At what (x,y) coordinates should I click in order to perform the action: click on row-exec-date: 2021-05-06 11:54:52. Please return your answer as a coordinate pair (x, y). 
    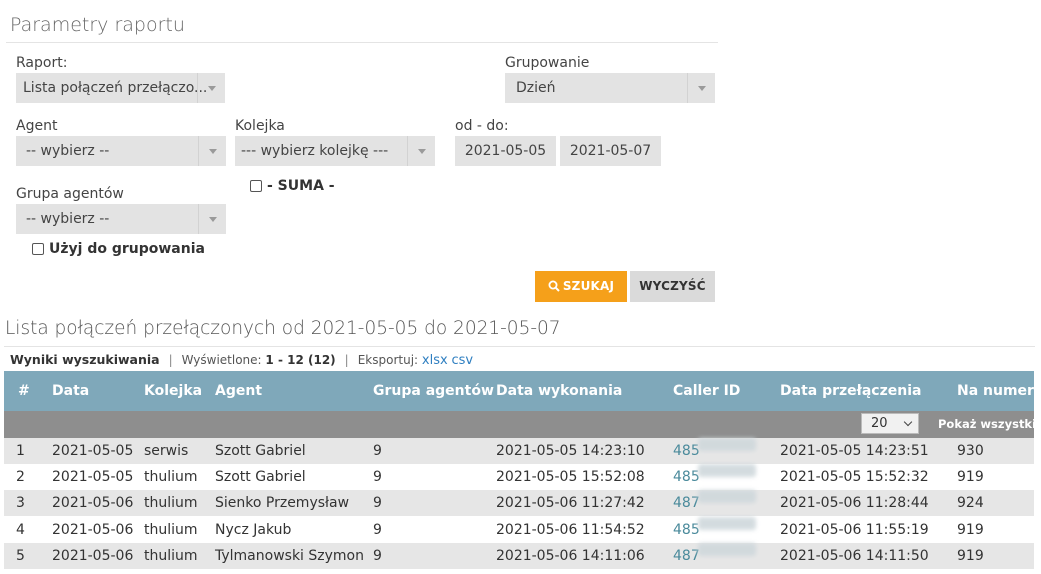
    Looking at the image, I should click on (570, 529).